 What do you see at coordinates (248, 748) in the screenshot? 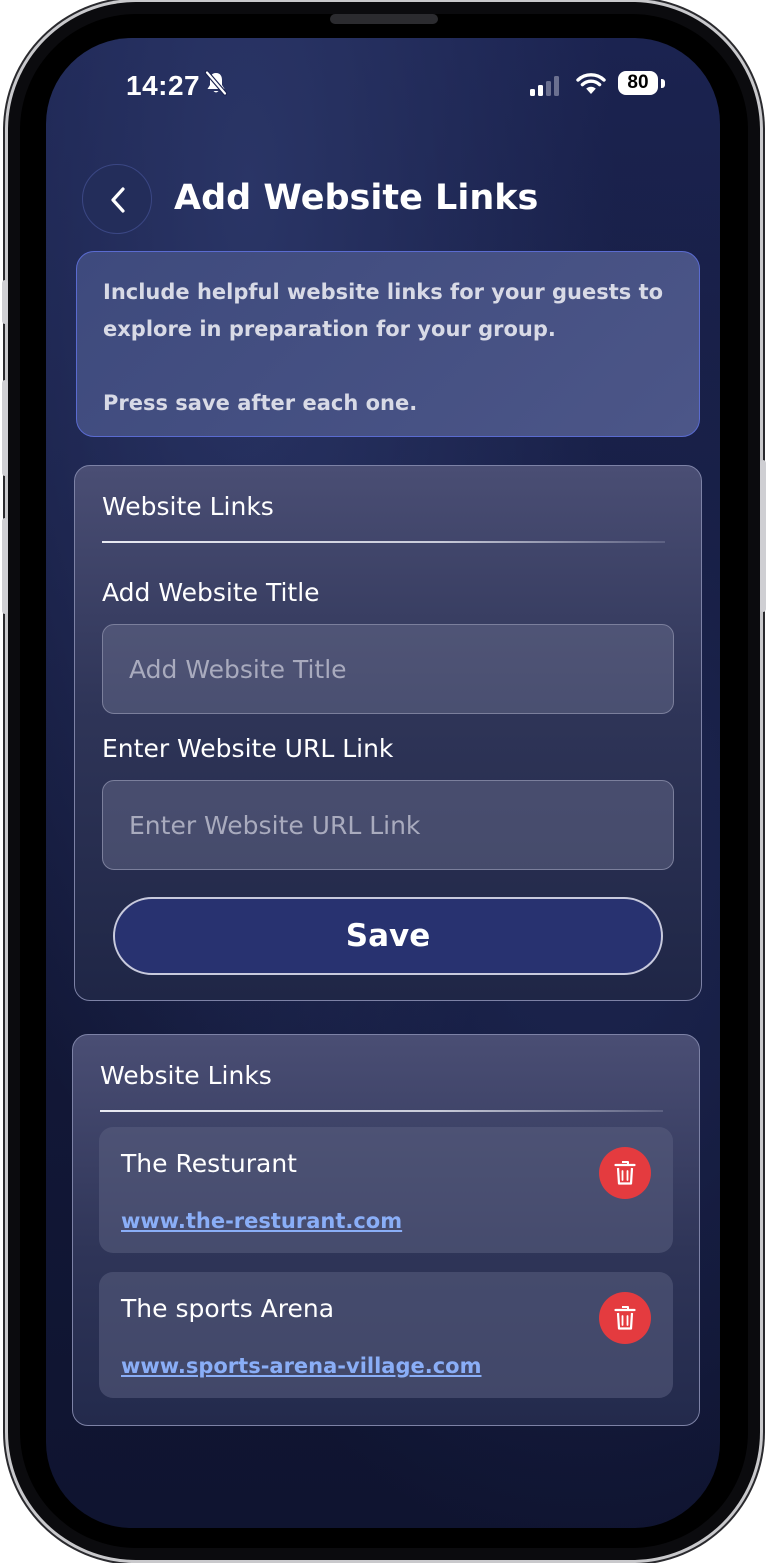
I see `website-url-label: Enter Website URL Link` at bounding box center [248, 748].